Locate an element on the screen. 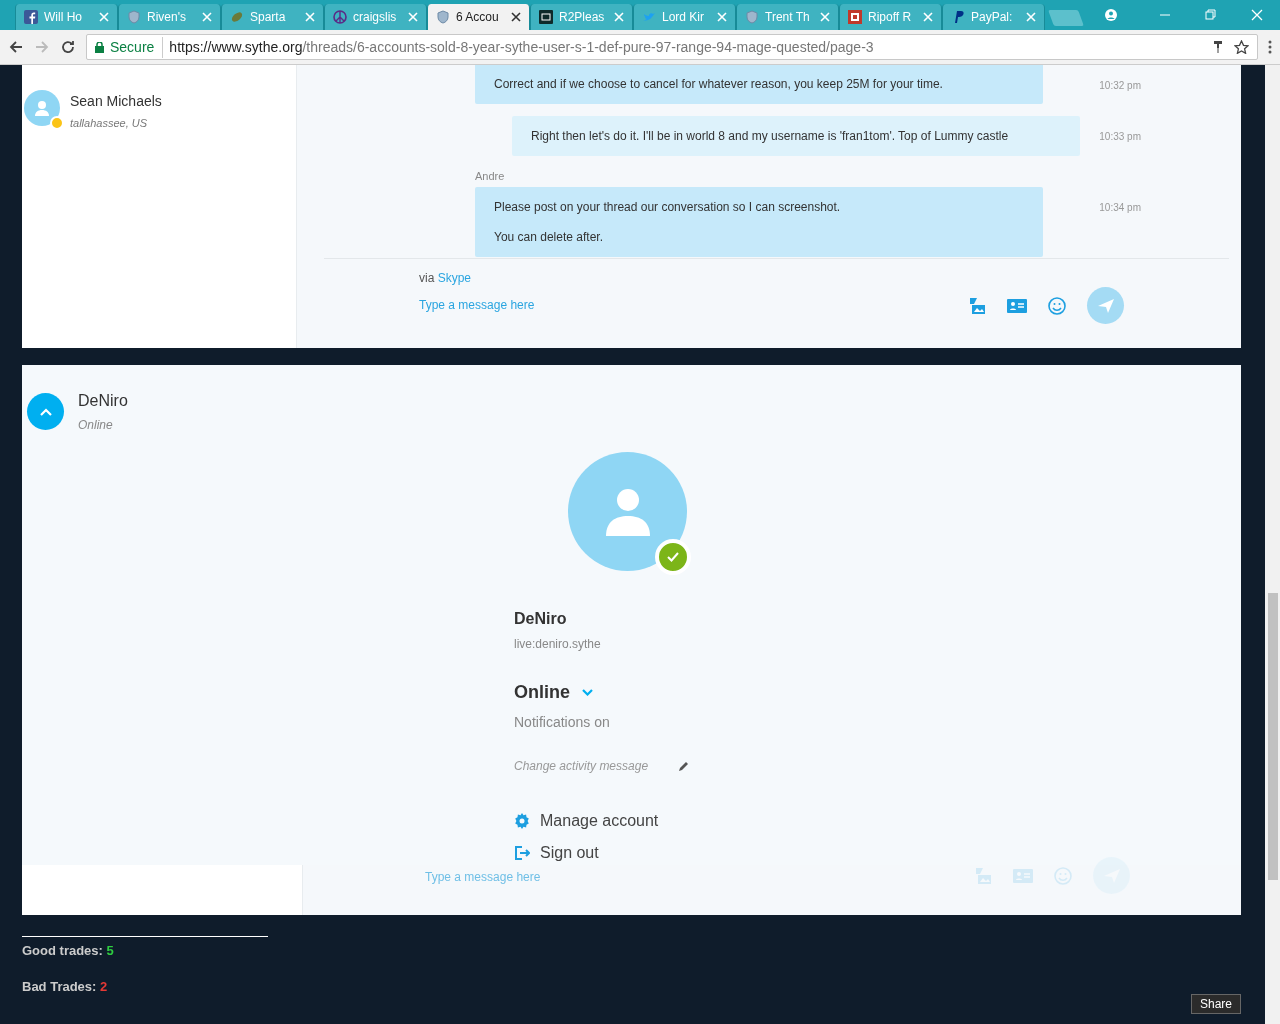  activity-message-field: Change activity message is located at coordinates (589, 766).